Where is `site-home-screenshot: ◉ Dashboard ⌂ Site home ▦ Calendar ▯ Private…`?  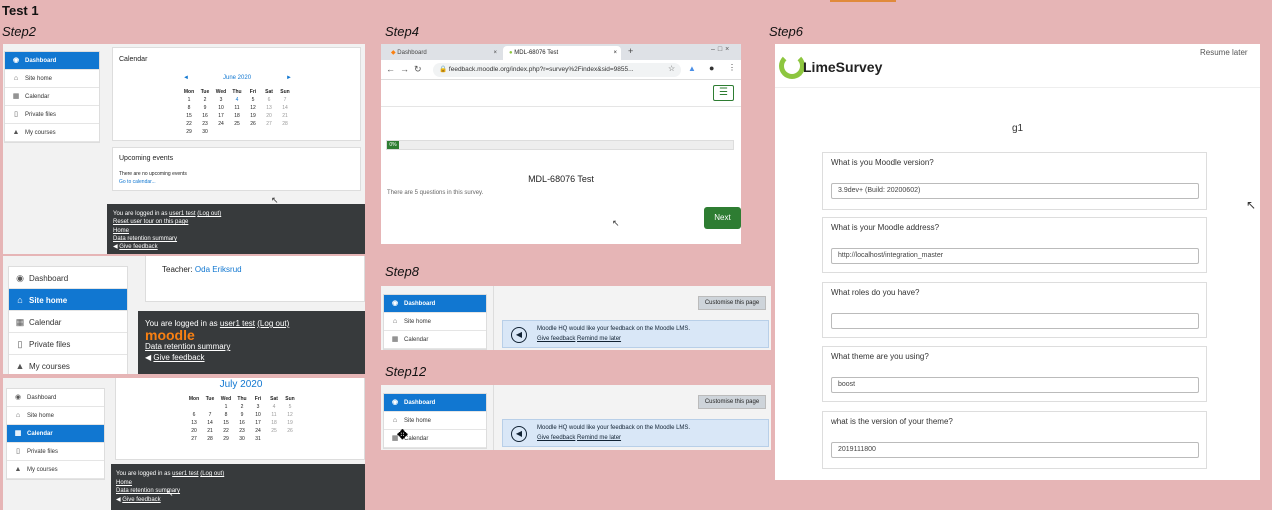
site-home-screenshot: ◉ Dashboard ⌂ Site home ▦ Calendar ▯ Private… is located at coordinates (184, 315).